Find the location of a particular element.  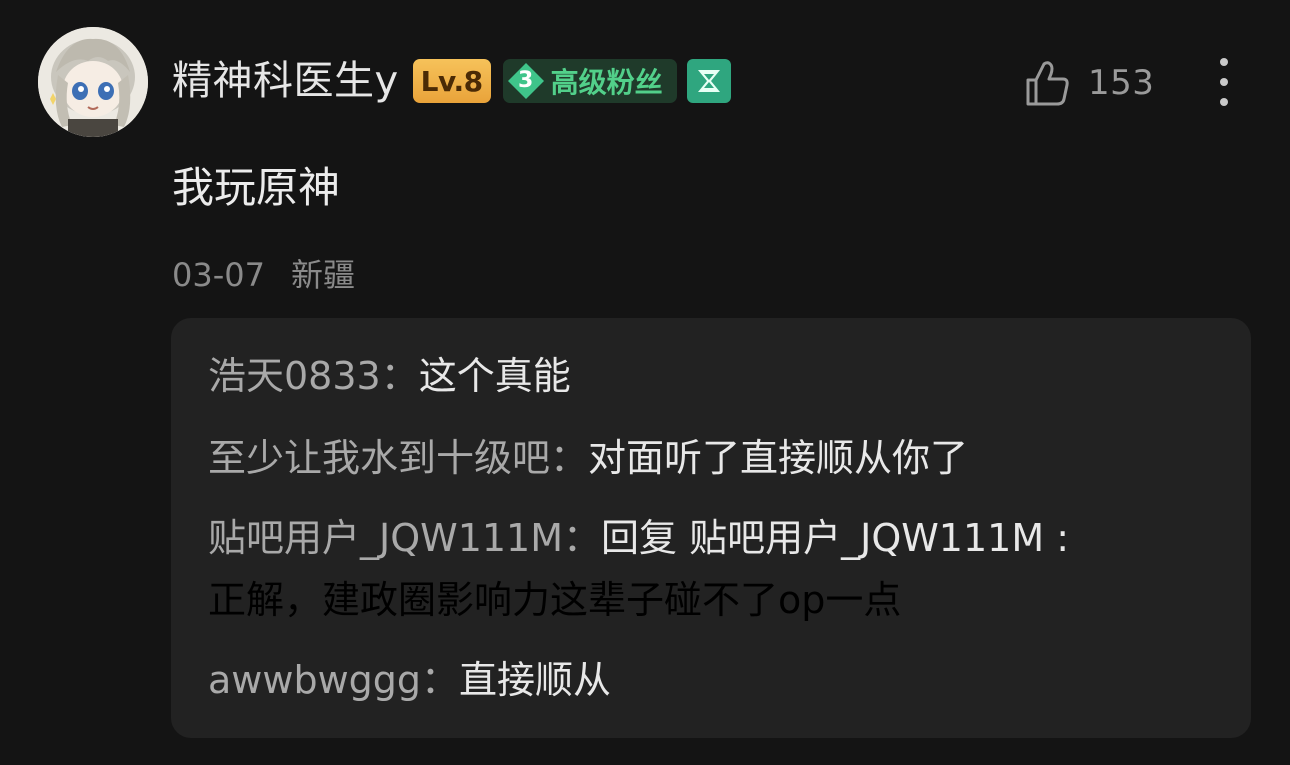

reply-author: 贴吧用户_JQW111M is located at coordinates (385, 538).